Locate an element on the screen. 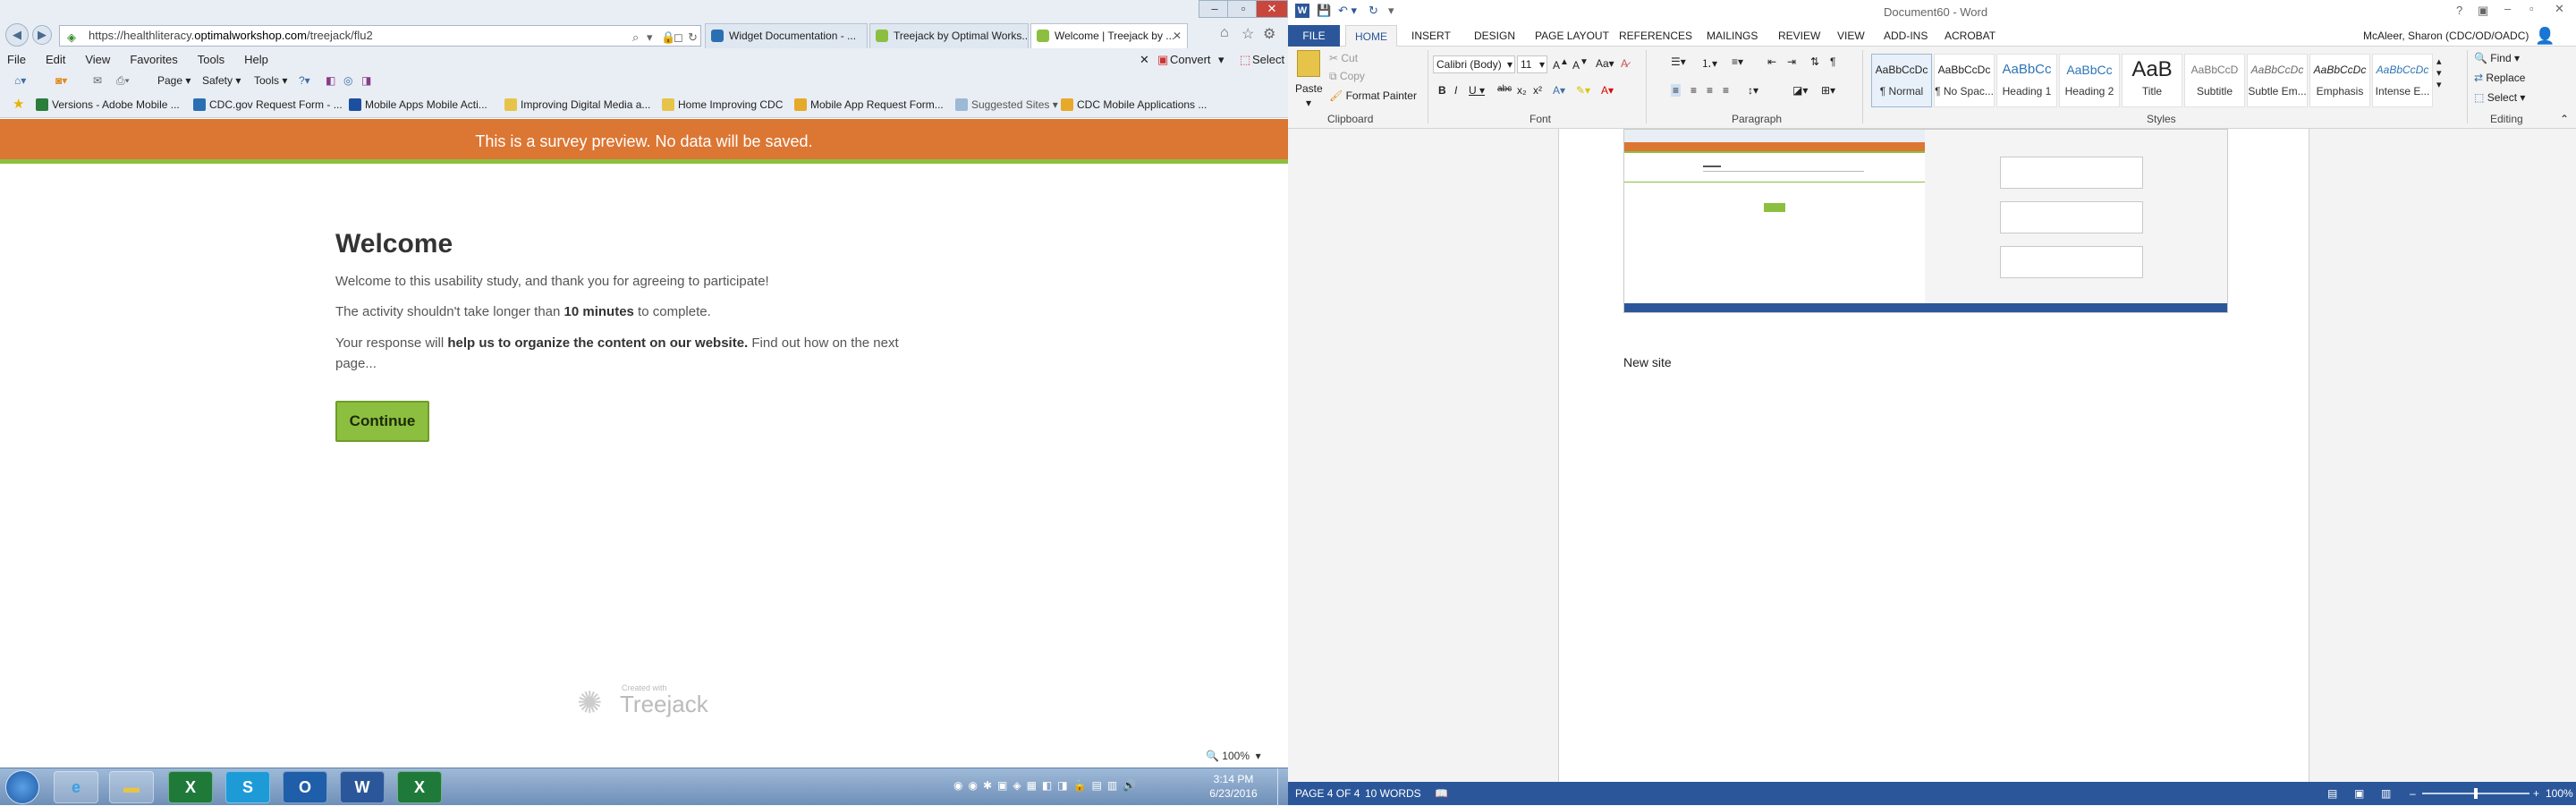  superscript-icon: x² is located at coordinates (1537, 90).